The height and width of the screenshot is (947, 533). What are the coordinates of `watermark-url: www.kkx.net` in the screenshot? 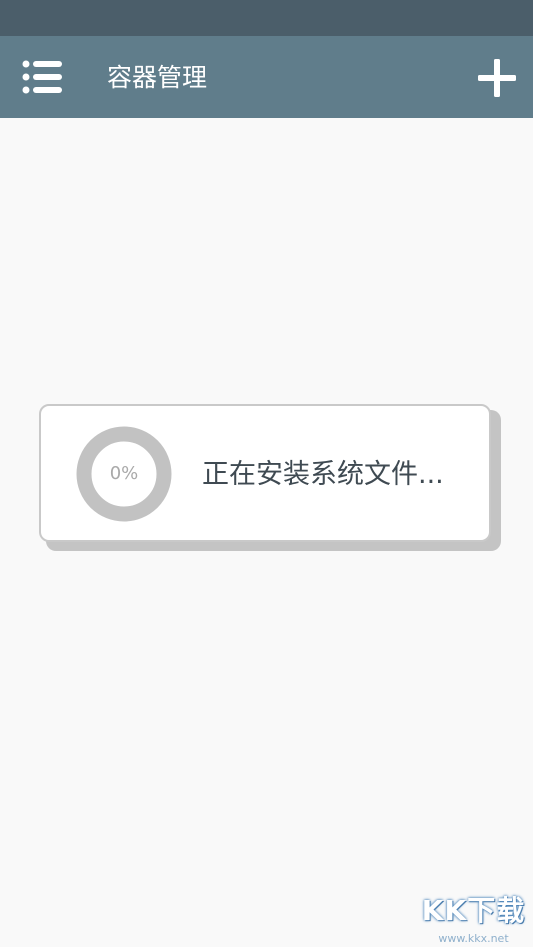 It's located at (473, 938).